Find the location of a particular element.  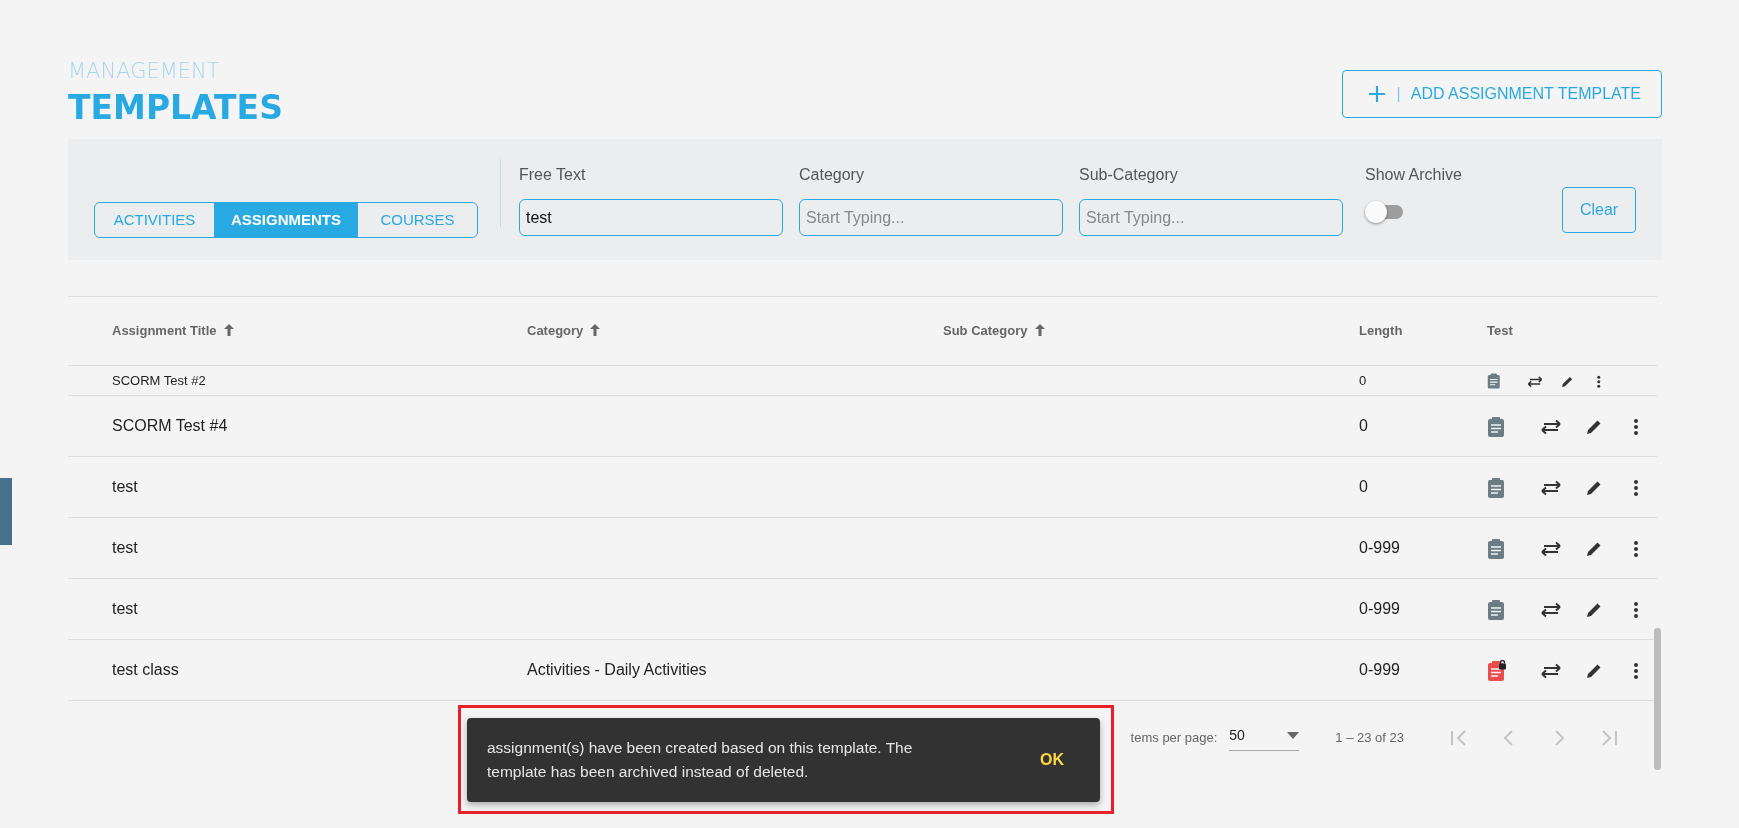

column-header: Sub Category is located at coordinates (985, 331).